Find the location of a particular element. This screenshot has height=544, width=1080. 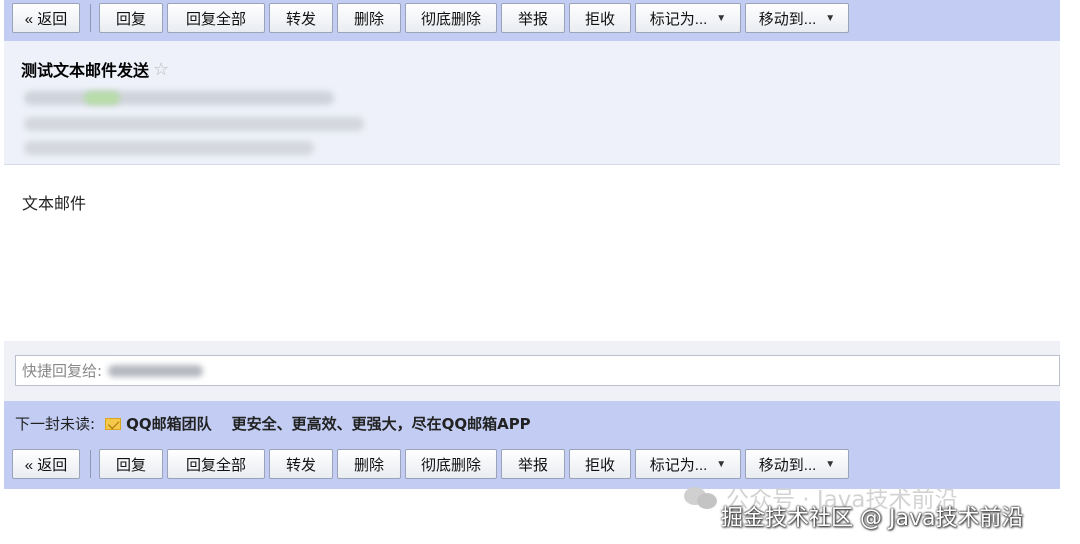

quick-reply-label: 快捷回复给: is located at coordinates (62, 371).